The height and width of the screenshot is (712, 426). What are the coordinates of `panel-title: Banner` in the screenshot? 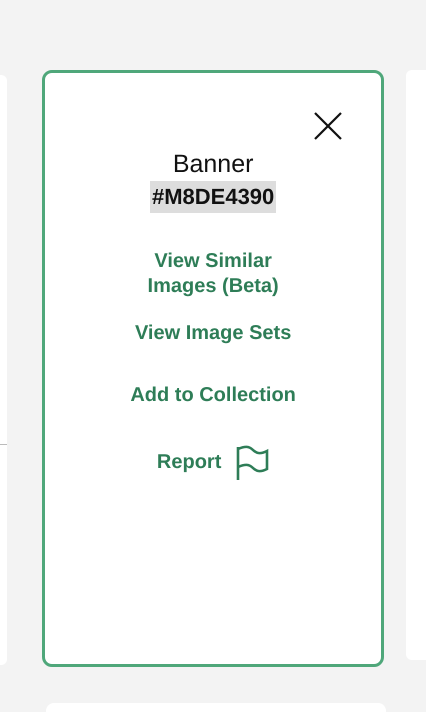 It's located at (213, 164).